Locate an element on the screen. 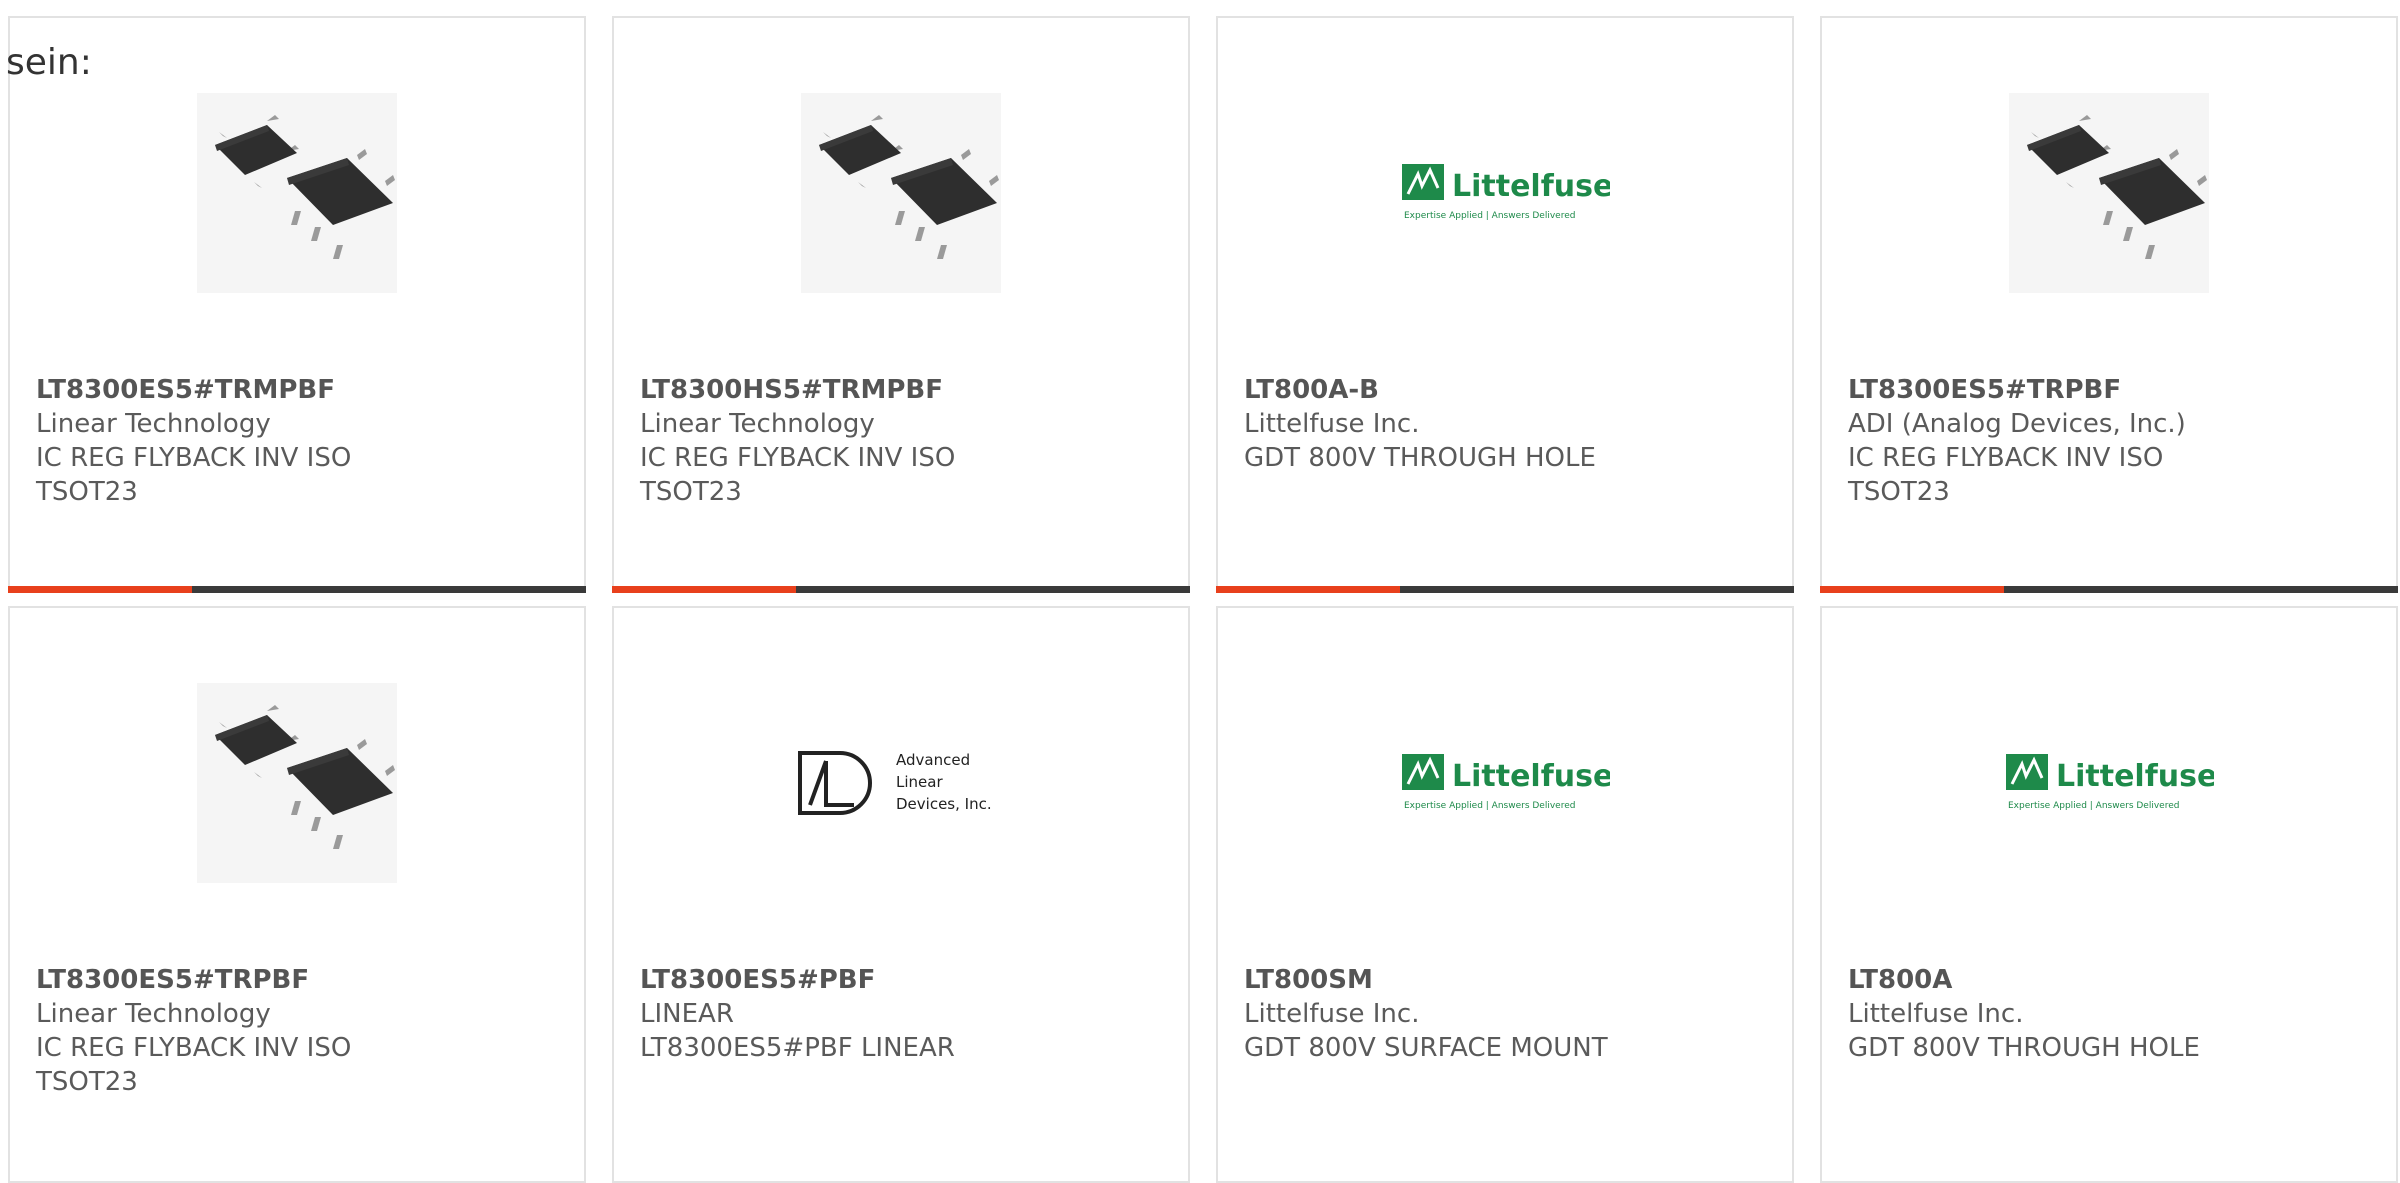 This screenshot has width=2400, height=1183. part-number: LT8300ES5#TRMPBF is located at coordinates (300, 390).